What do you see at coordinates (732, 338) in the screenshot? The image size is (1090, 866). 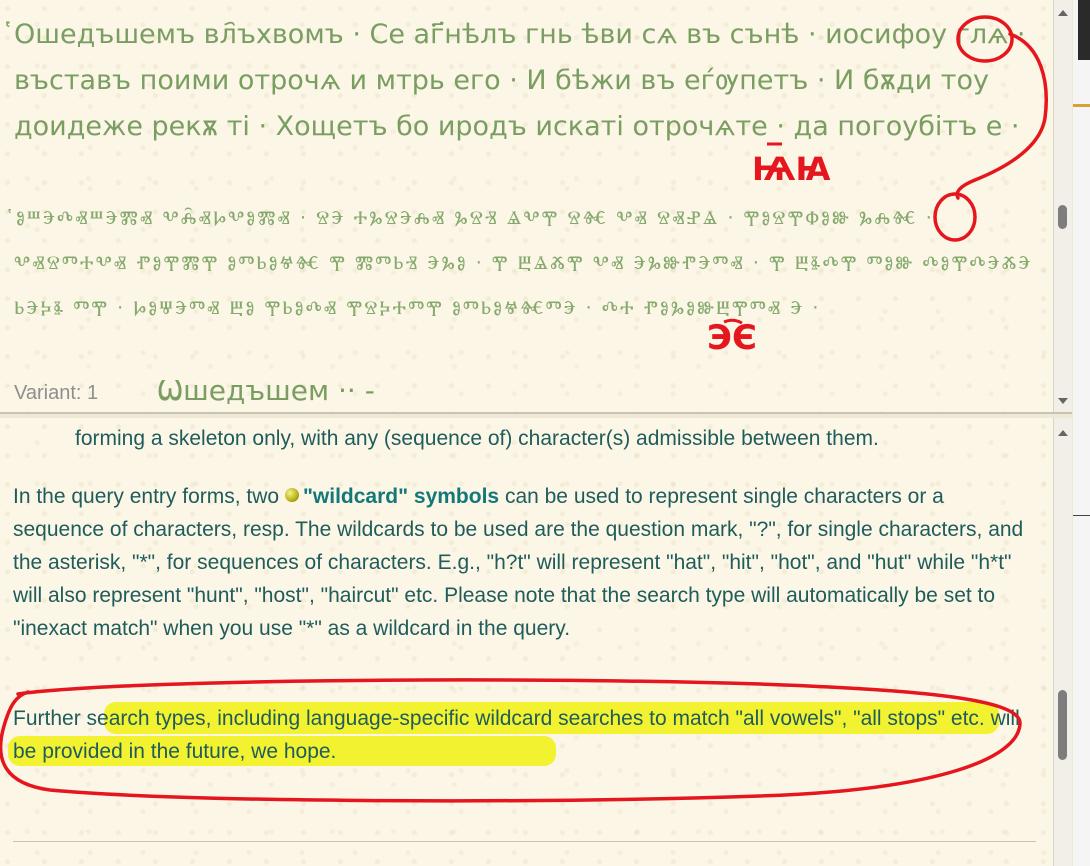 I see `handwritten-correction-2: ЭЄ` at bounding box center [732, 338].